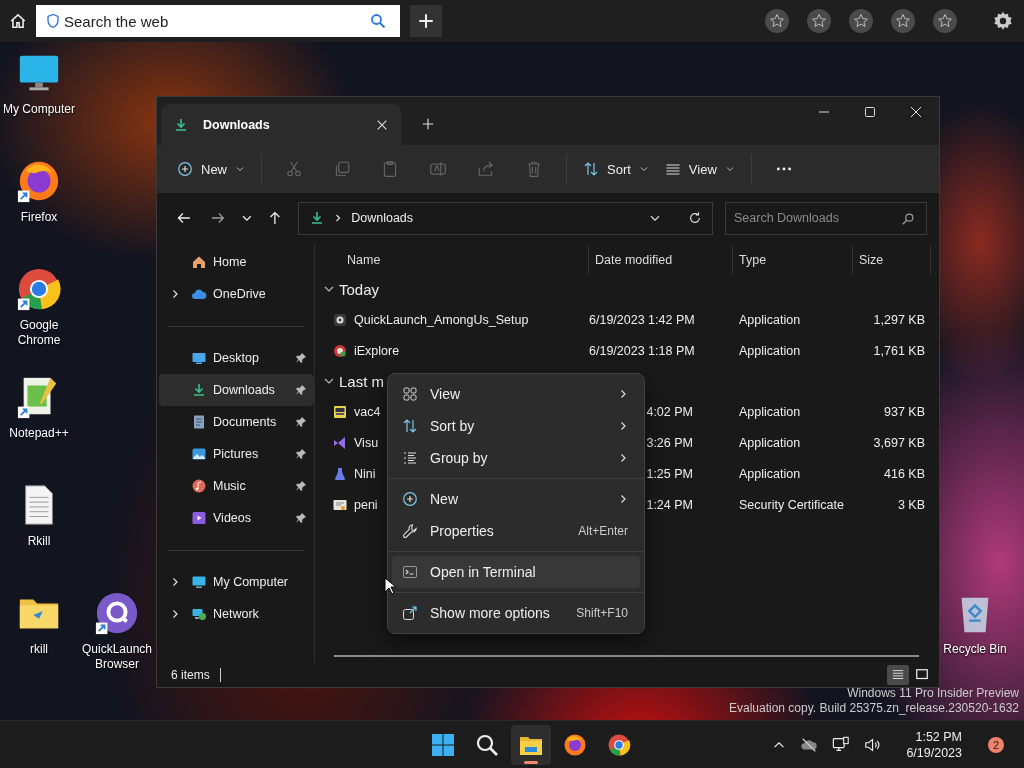 Image resolution: width=1024 pixels, height=768 pixels. What do you see at coordinates (39, 217) in the screenshot?
I see `desktop-icon-label: Firefox` at bounding box center [39, 217].